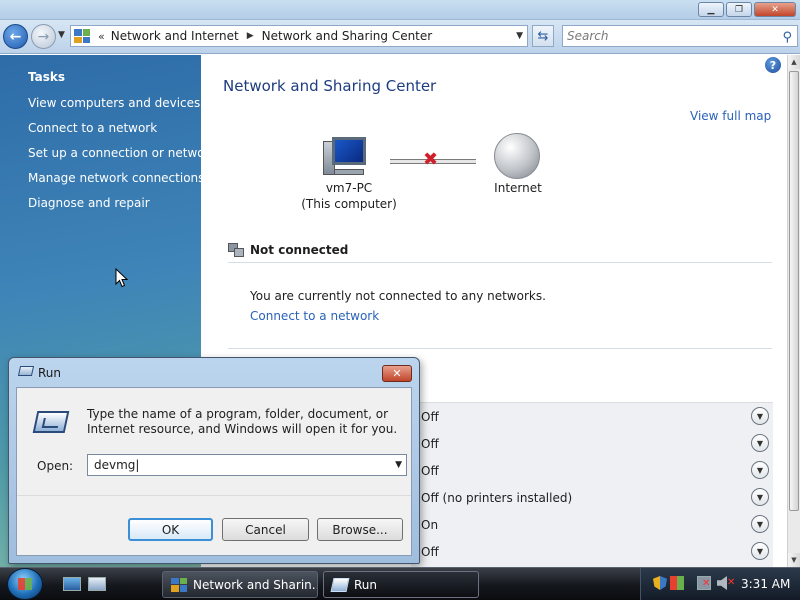 The image size is (800, 600). Describe the element at coordinates (677, 583) in the screenshot. I see `windows-flag-icon` at that location.